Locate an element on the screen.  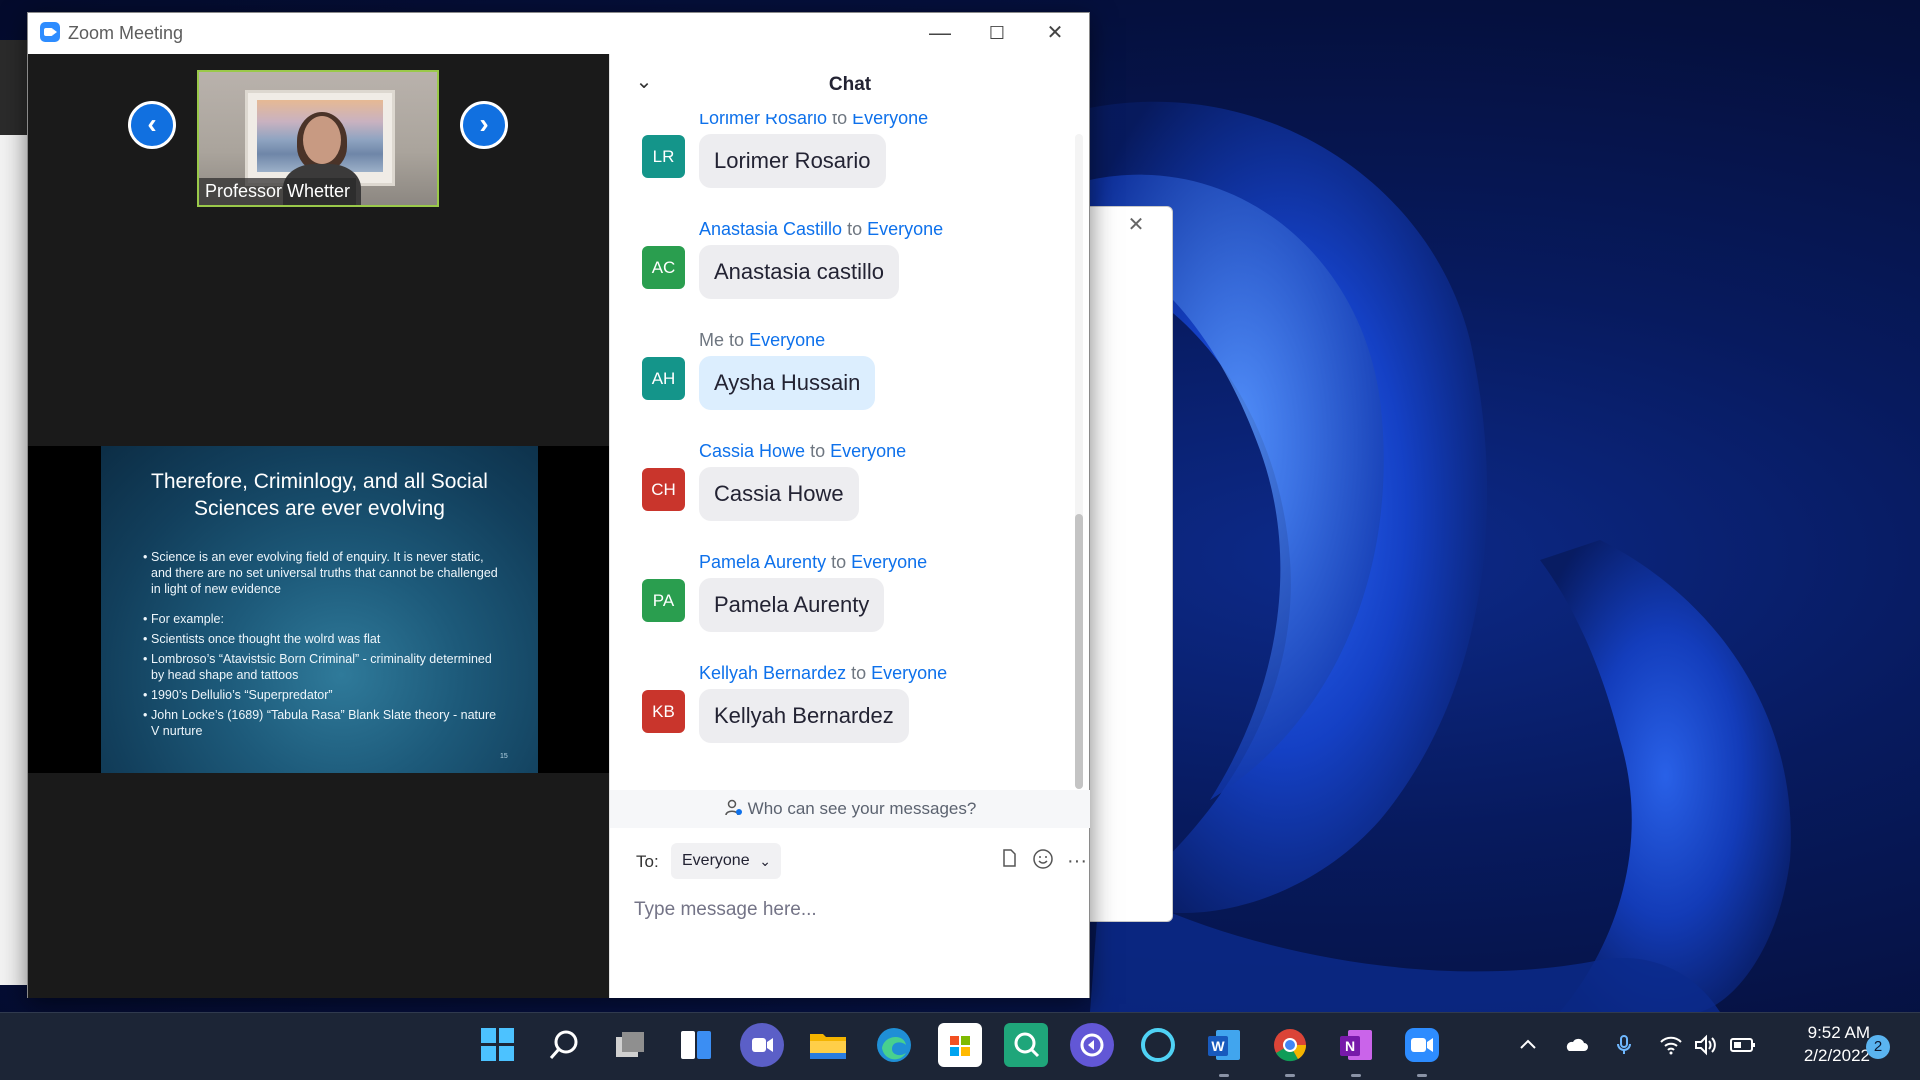
minimize-button: — is located at coordinates (940, 33).